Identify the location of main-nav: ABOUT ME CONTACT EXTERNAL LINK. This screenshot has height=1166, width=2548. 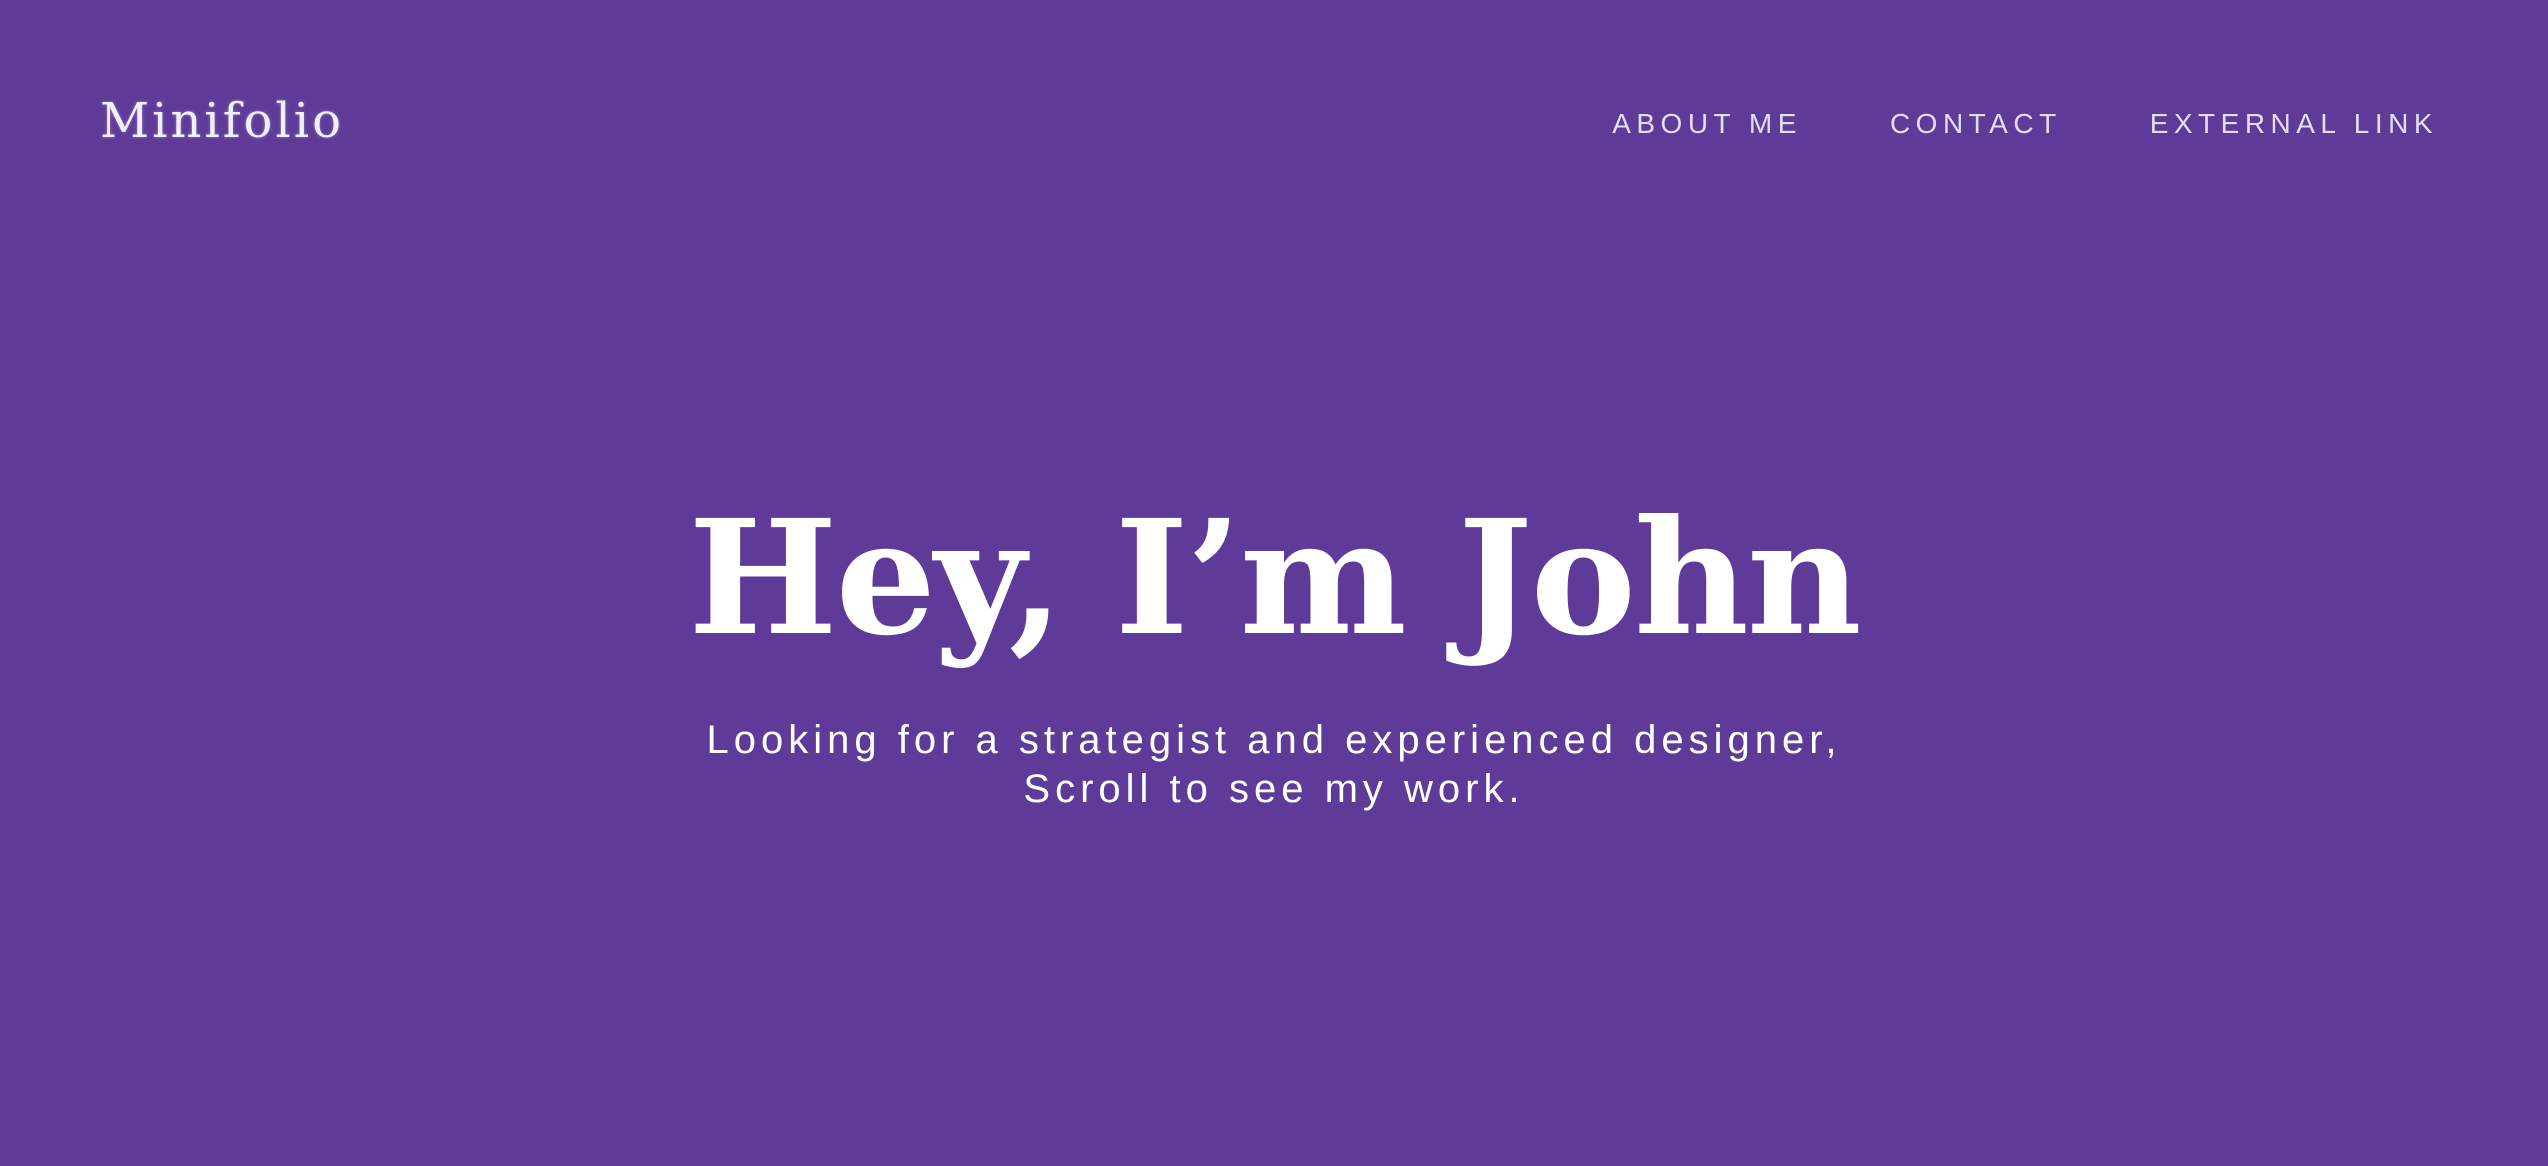
(2025, 124).